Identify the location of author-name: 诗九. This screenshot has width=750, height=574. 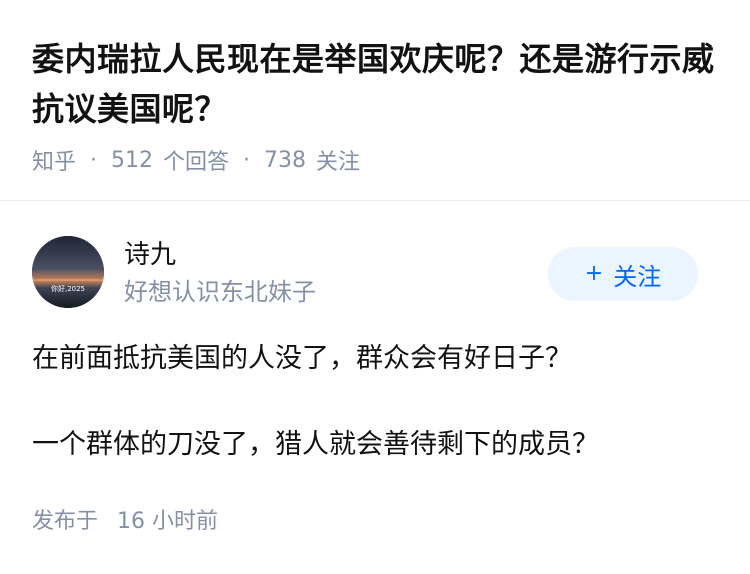
(150, 255).